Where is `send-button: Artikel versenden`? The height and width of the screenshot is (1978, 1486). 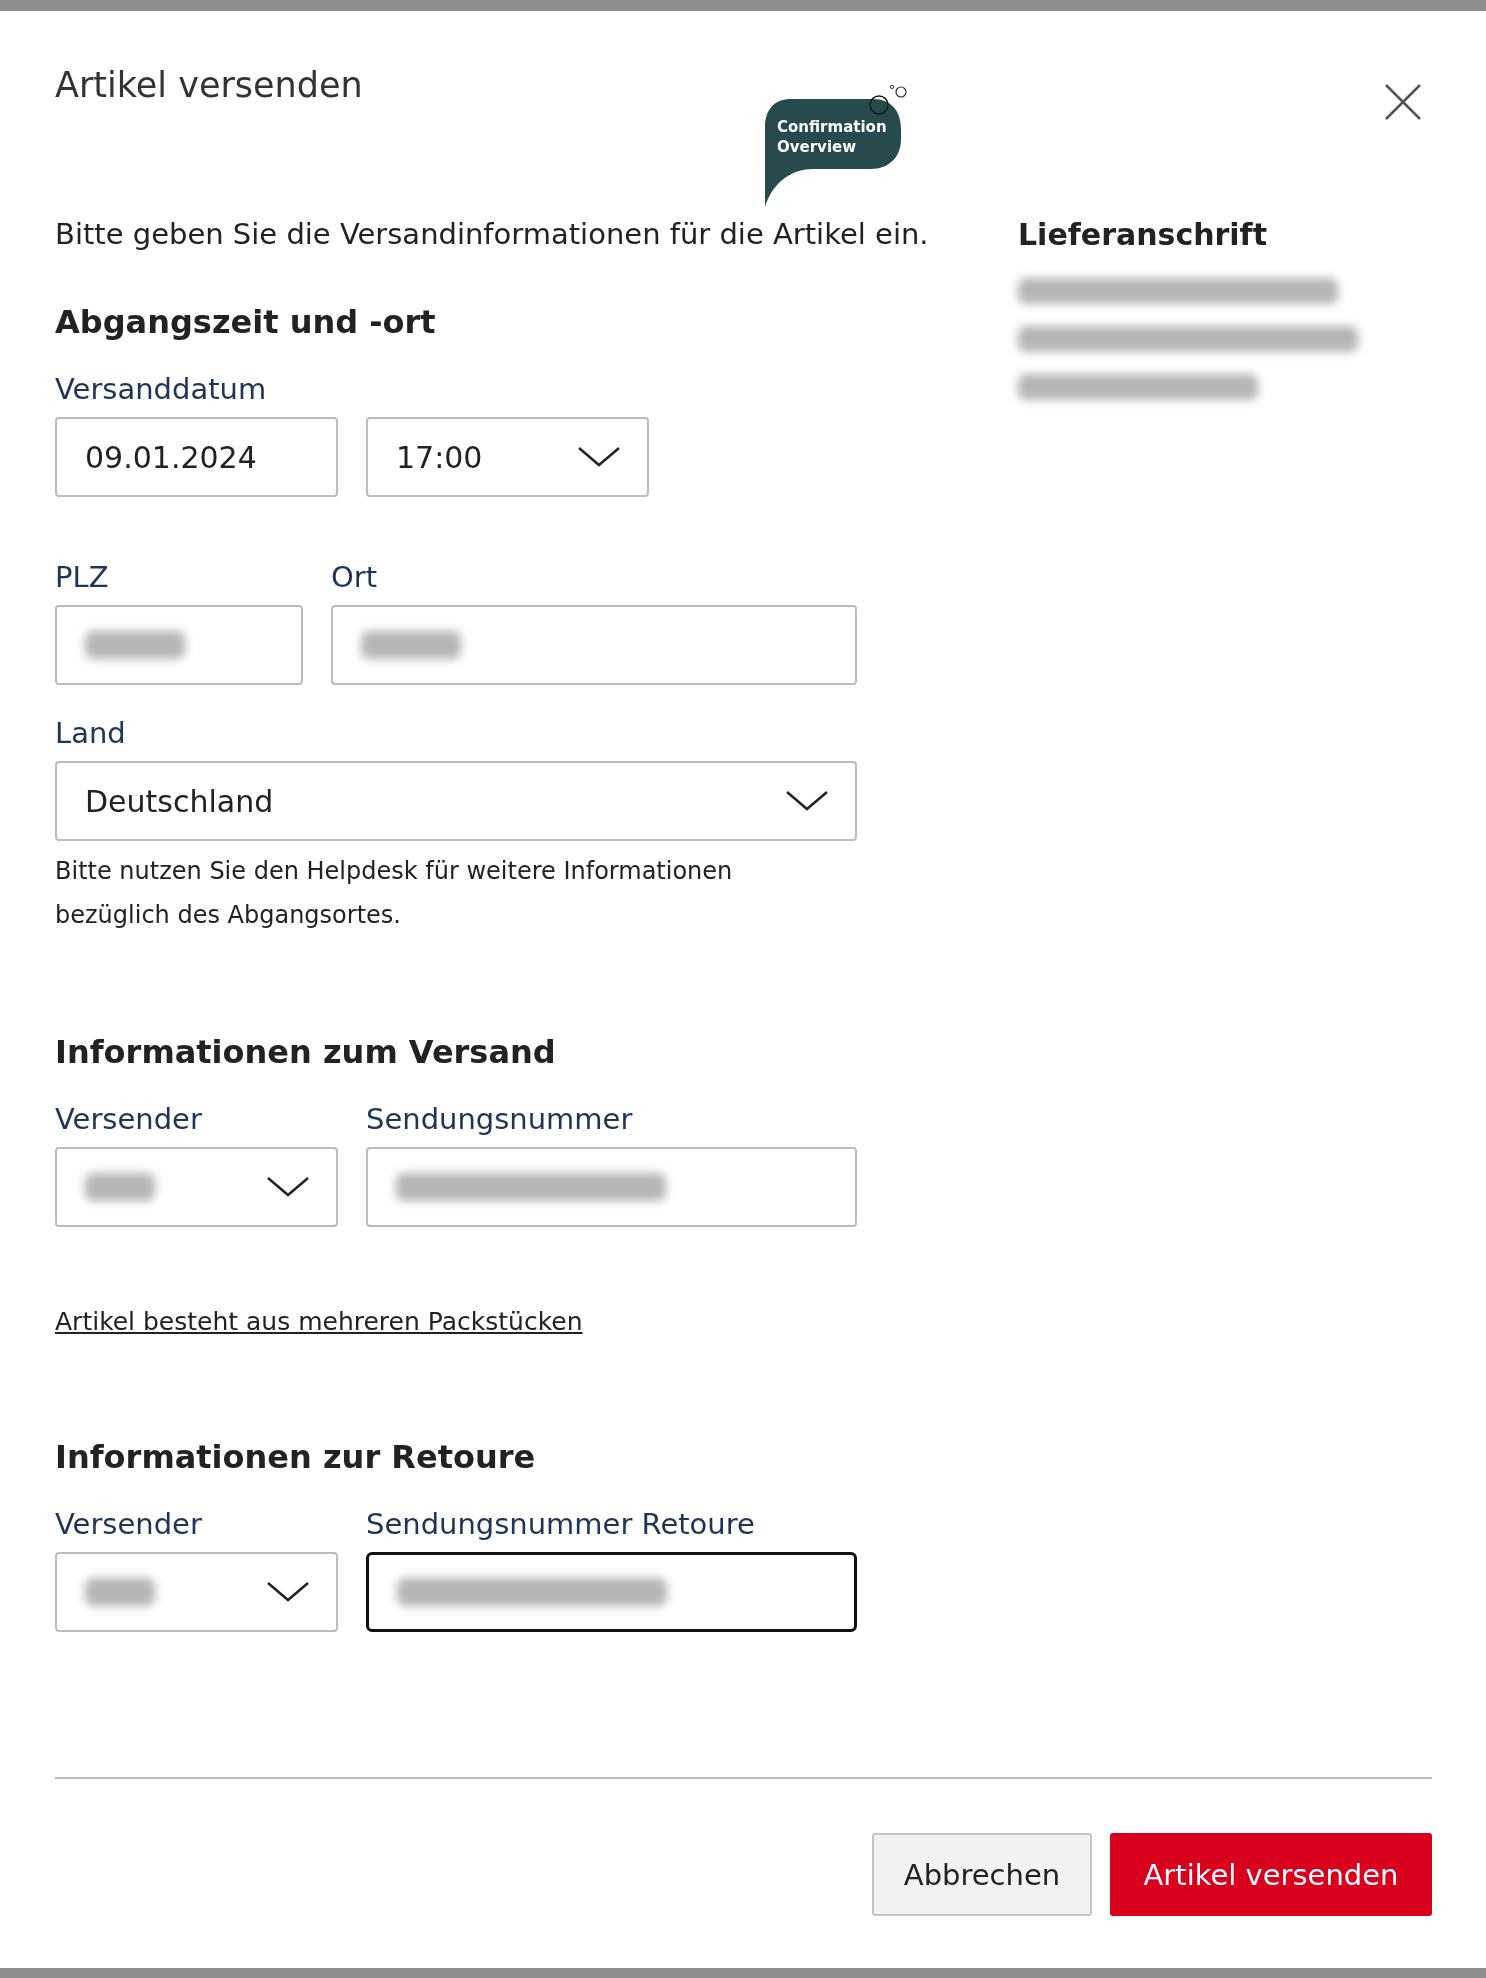 send-button: Artikel versenden is located at coordinates (1271, 1874).